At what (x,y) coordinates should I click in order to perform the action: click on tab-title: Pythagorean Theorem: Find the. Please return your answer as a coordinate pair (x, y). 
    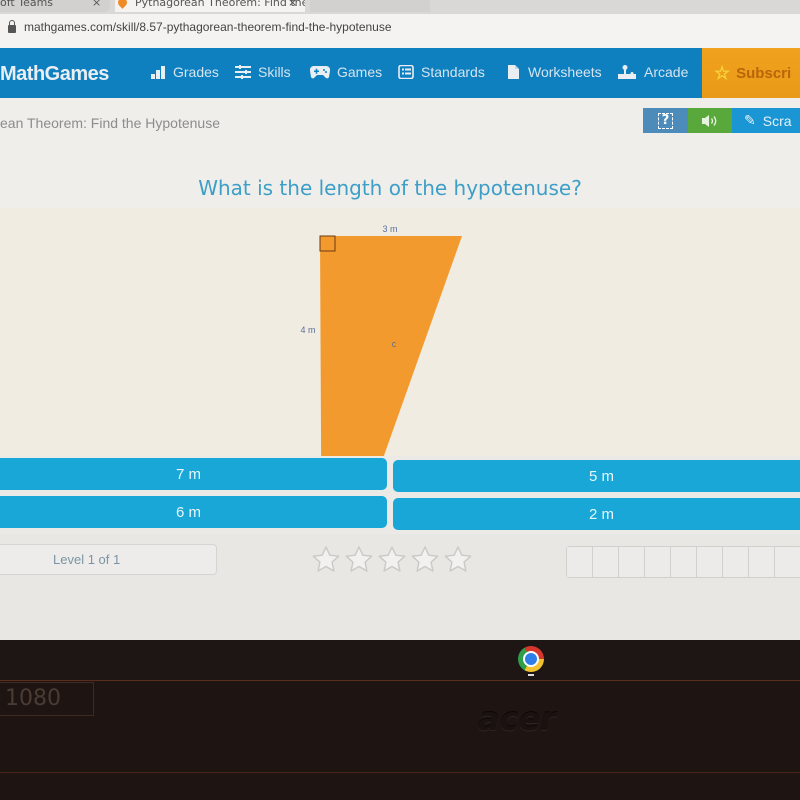
    Looking at the image, I should click on (220, 4).